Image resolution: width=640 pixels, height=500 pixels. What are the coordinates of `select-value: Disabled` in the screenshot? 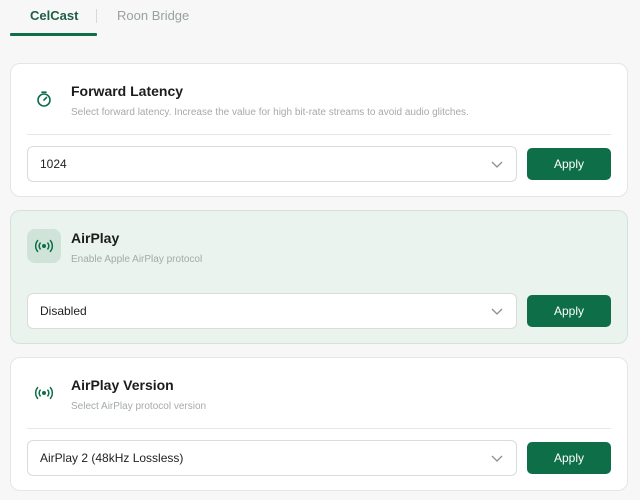 It's located at (63, 311).